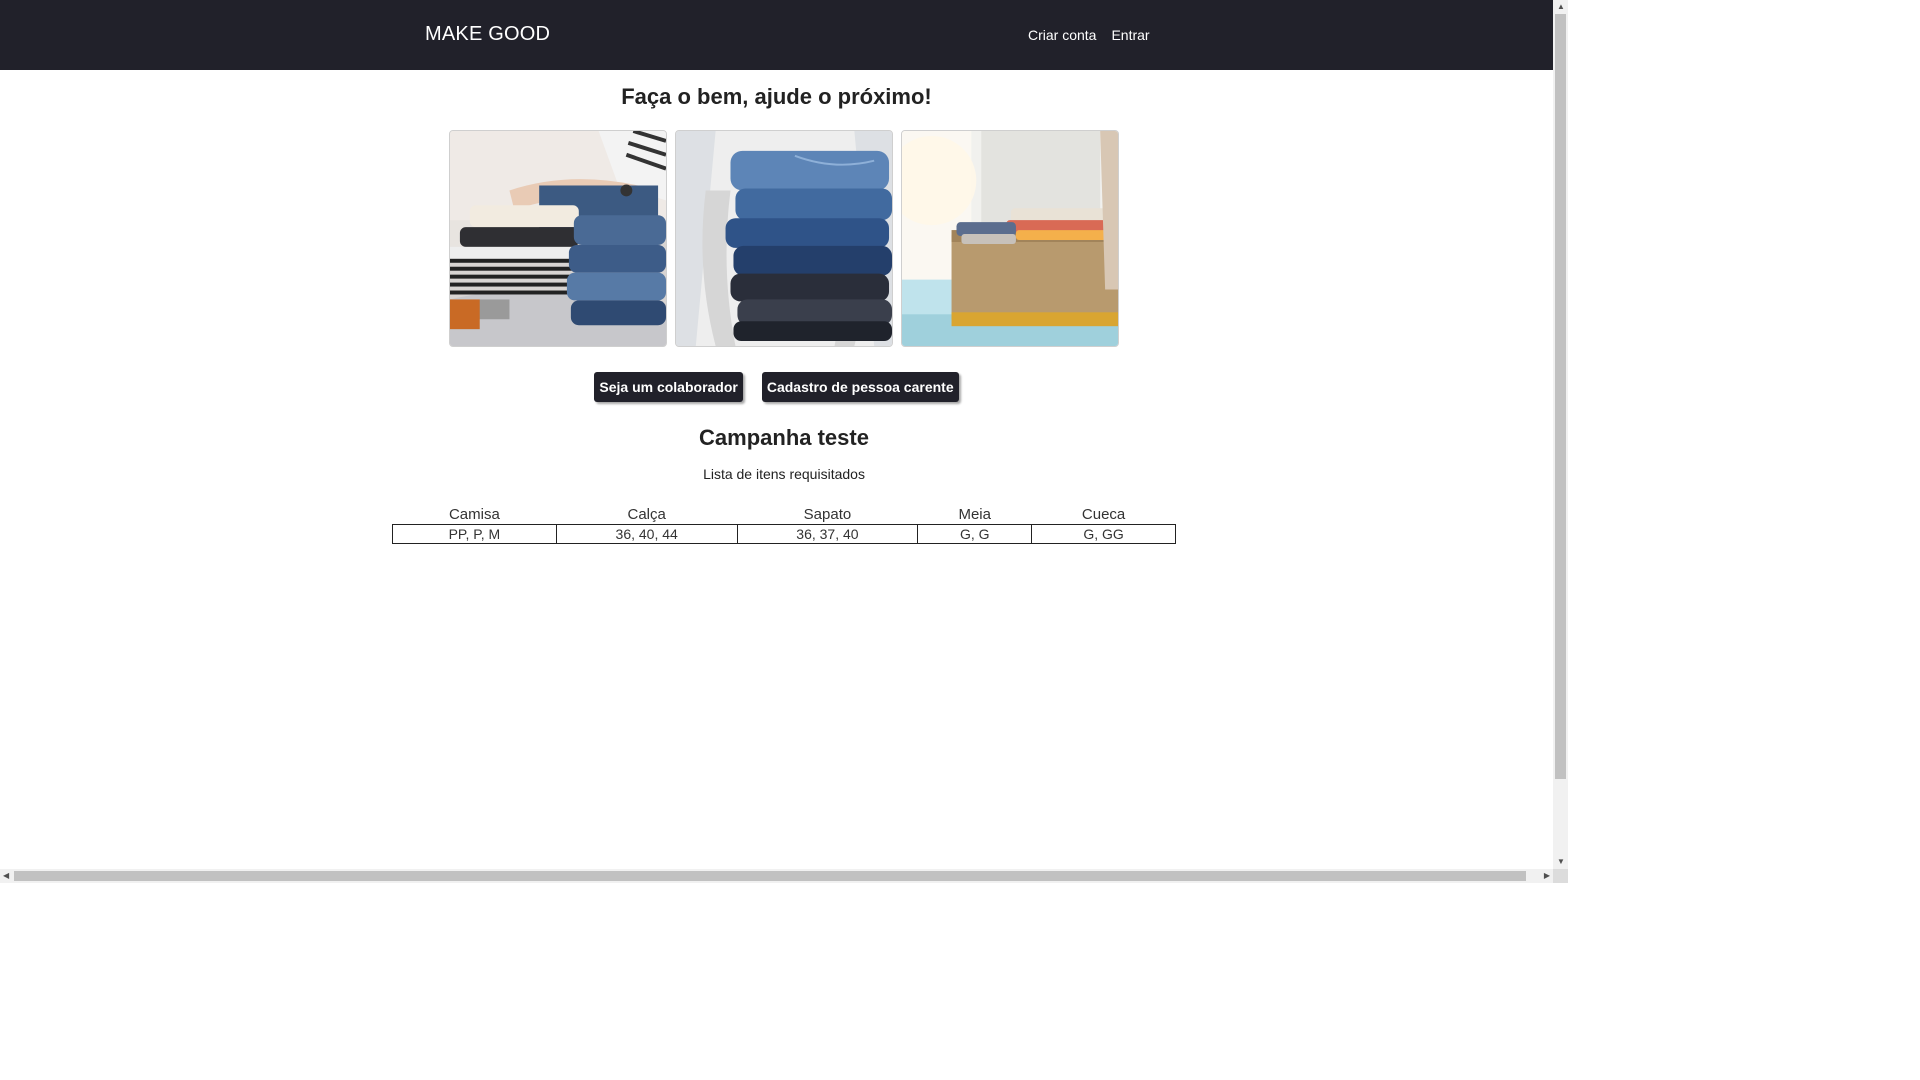  I want to click on register-needy-person-button: Cadastro de pessoa carente, so click(860, 387).